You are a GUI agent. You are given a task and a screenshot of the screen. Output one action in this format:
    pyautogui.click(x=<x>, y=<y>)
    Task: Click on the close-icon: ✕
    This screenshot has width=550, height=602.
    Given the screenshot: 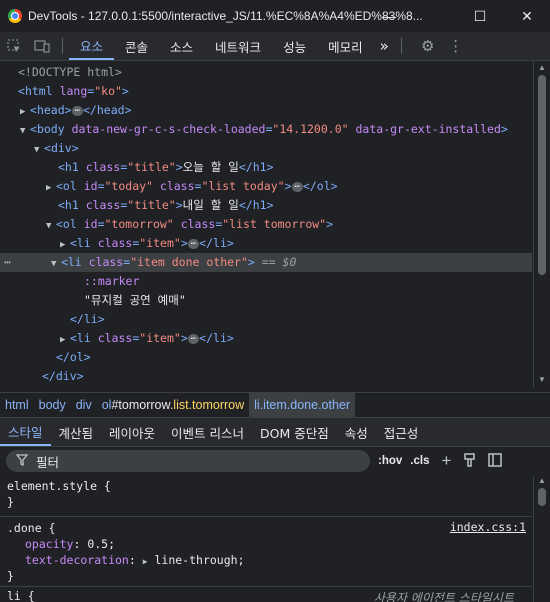 What is the action you would take?
    pyautogui.click(x=527, y=16)
    